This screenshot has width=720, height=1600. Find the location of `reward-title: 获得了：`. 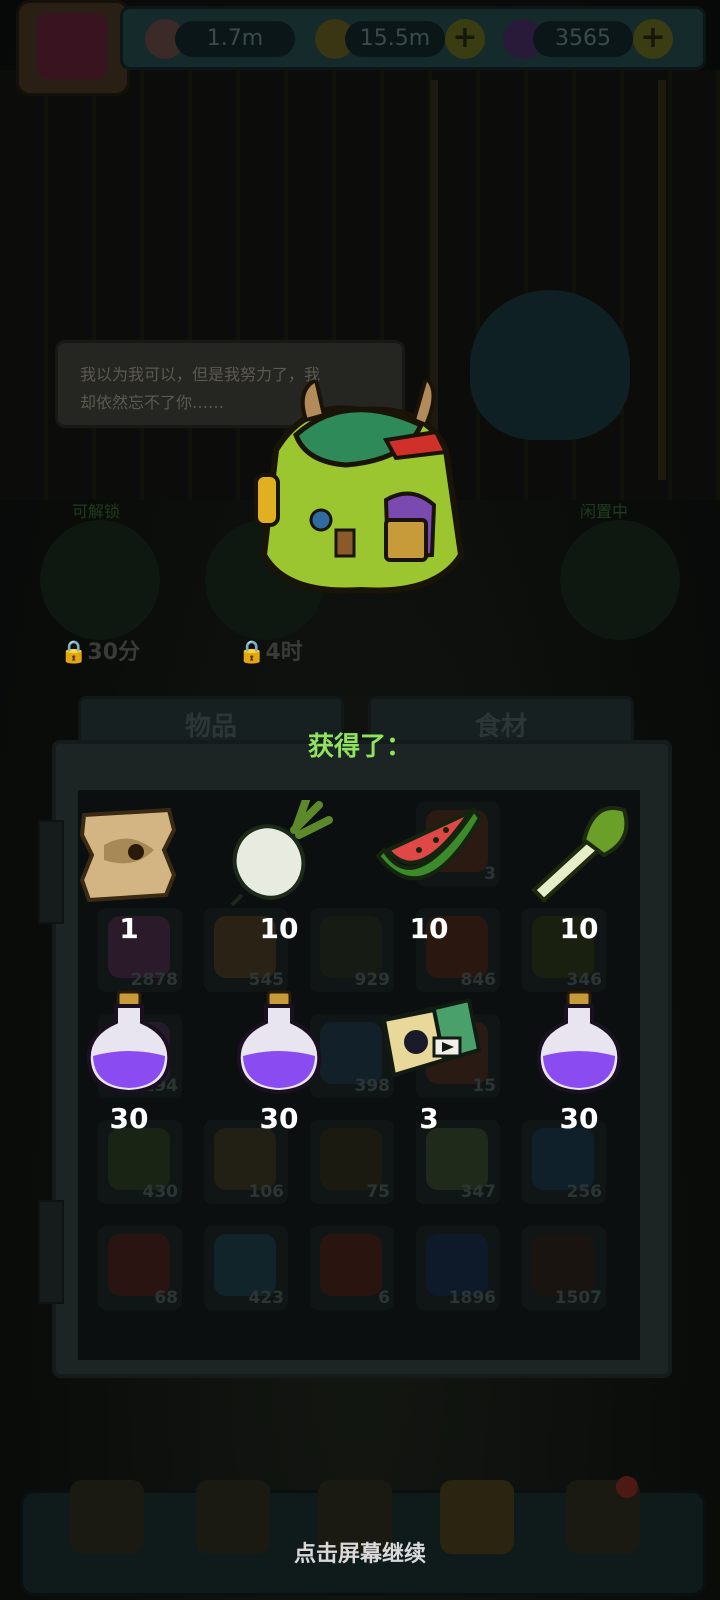

reward-title: 获得了： is located at coordinates (359, 747).